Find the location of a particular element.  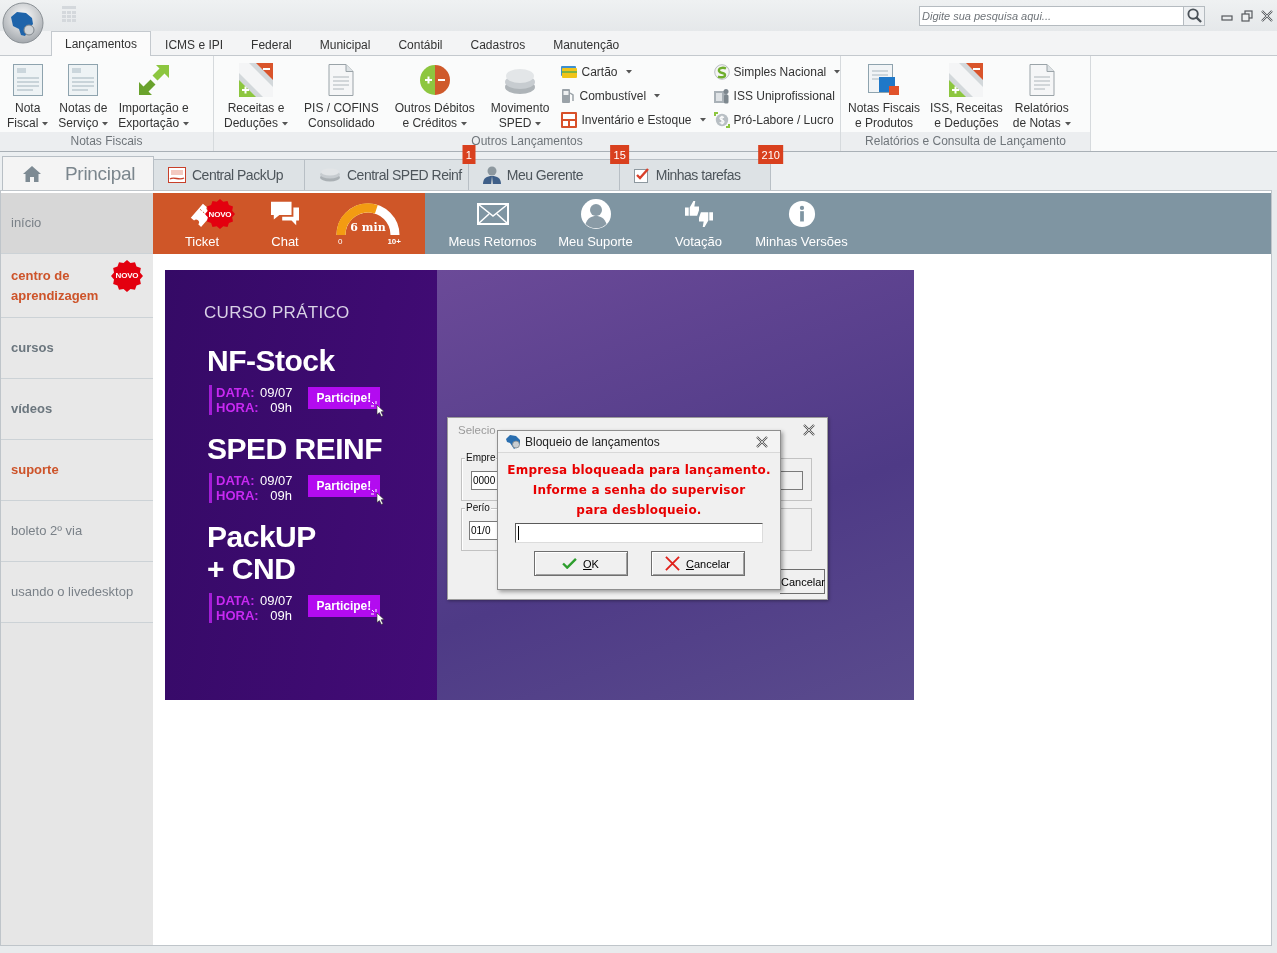

ribbon-button: ISS Uniprofissional is located at coordinates (777, 96).